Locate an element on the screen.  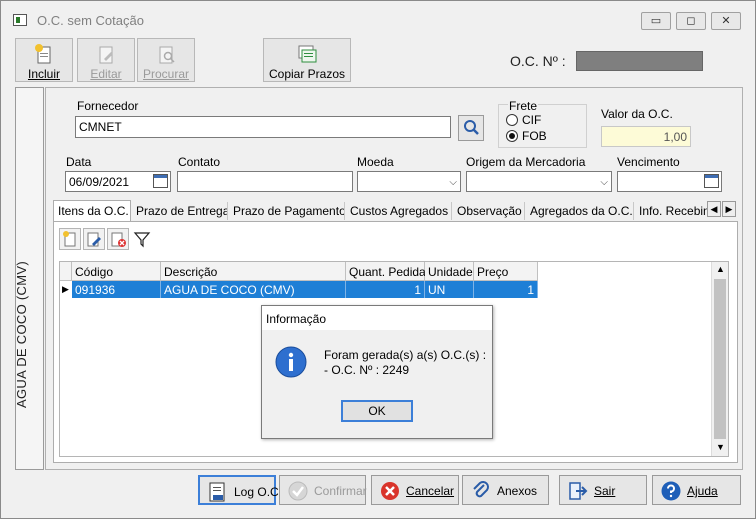
vencimento-label: Vencimento is located at coordinates (648, 162).